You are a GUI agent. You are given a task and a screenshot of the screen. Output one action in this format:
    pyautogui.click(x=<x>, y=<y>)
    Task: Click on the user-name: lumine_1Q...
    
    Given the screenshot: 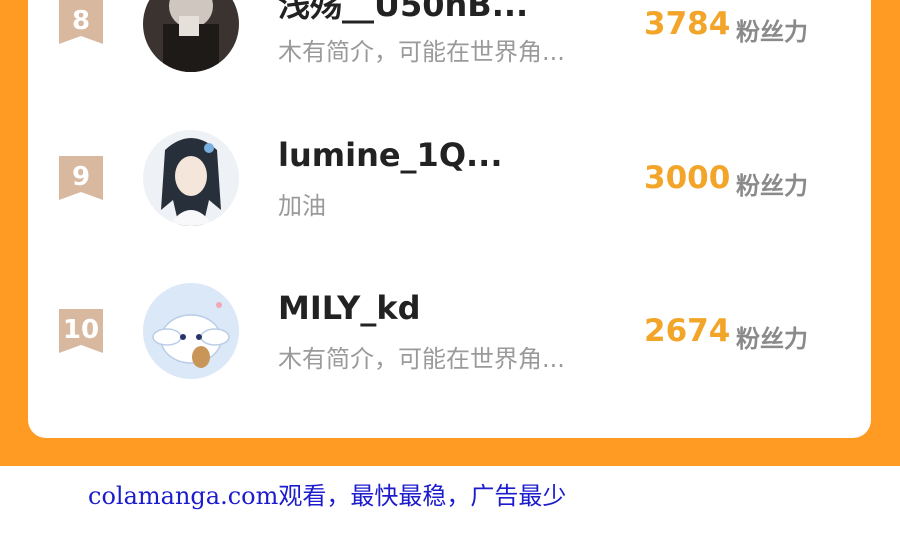 What is the action you would take?
    pyautogui.click(x=390, y=155)
    